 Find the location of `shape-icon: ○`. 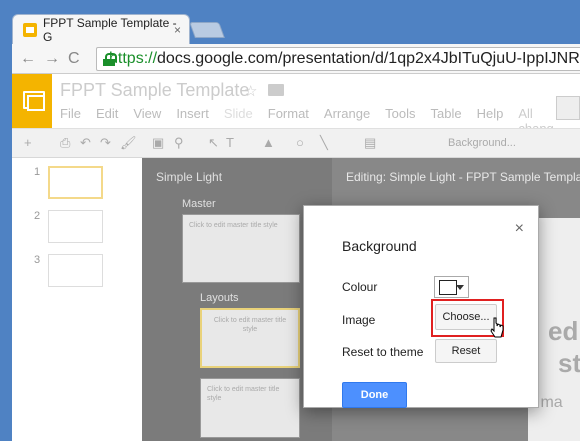

shape-icon: ○ is located at coordinates (300, 142).